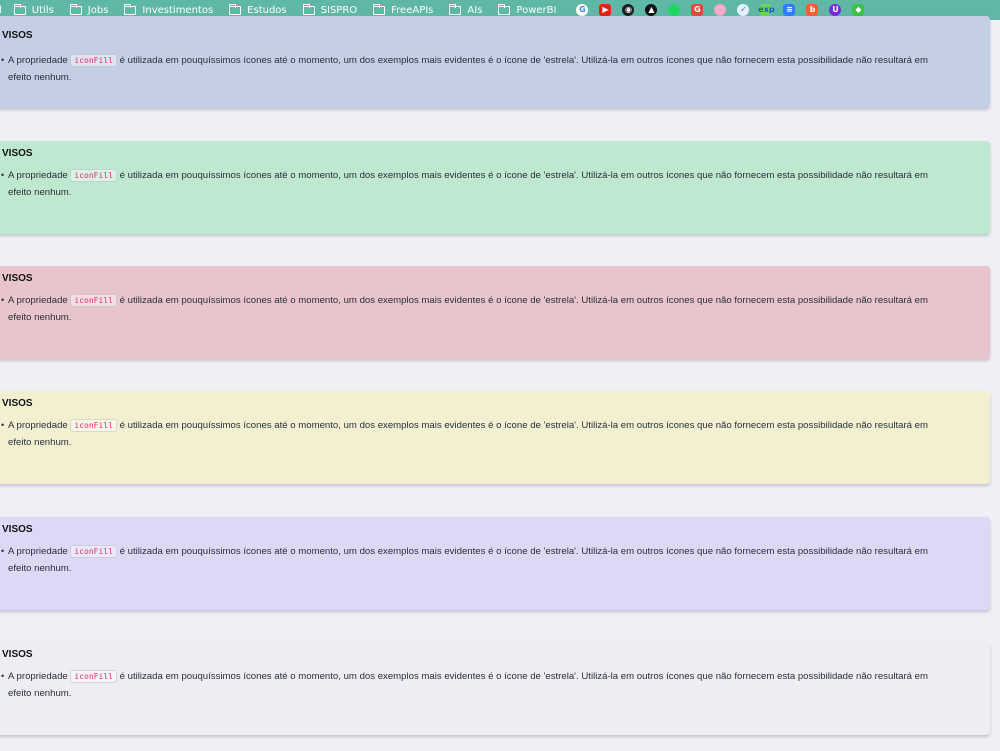  I want to click on green-square-icon: ◆, so click(858, 10).